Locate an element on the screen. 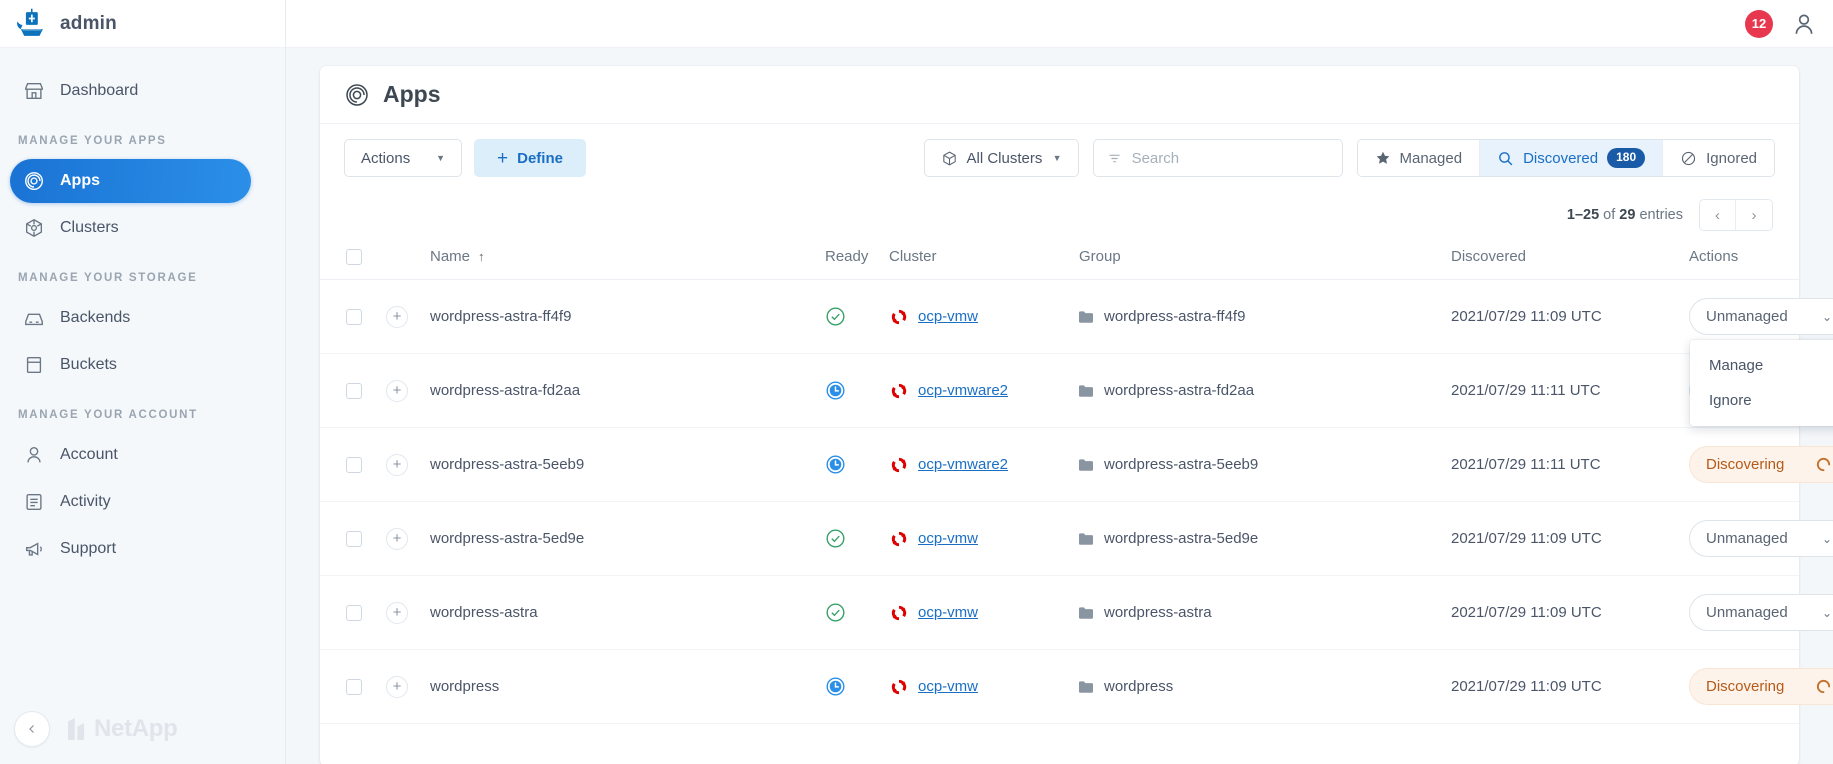  user-avatar-icon is located at coordinates (1804, 24).